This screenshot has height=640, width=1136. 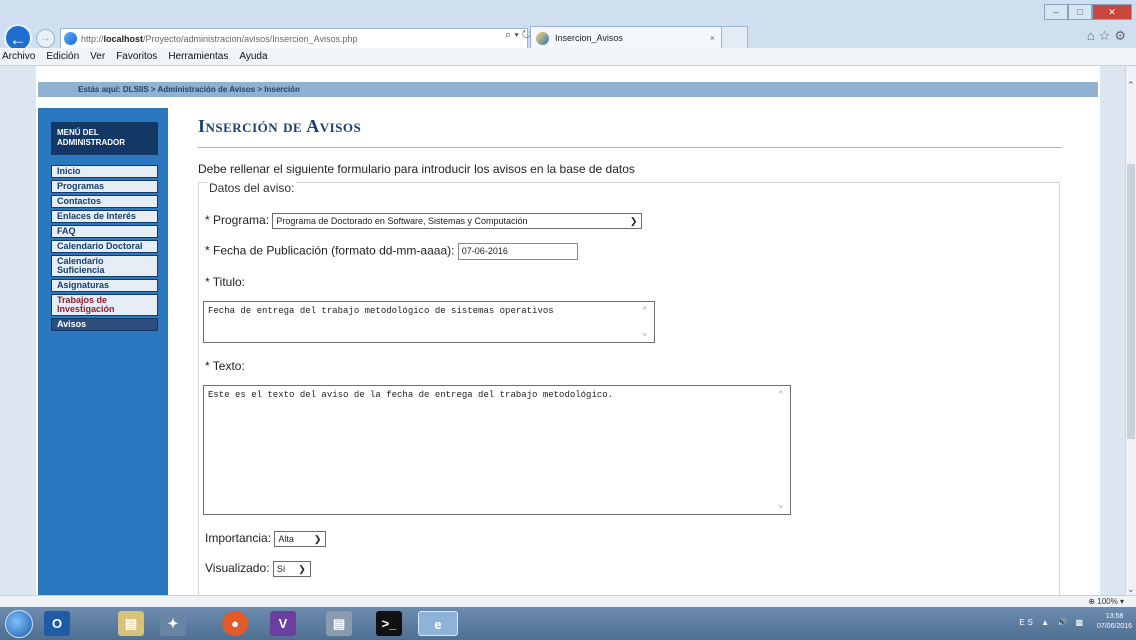 What do you see at coordinates (62, 56) in the screenshot?
I see `menu-edicion: Edición` at bounding box center [62, 56].